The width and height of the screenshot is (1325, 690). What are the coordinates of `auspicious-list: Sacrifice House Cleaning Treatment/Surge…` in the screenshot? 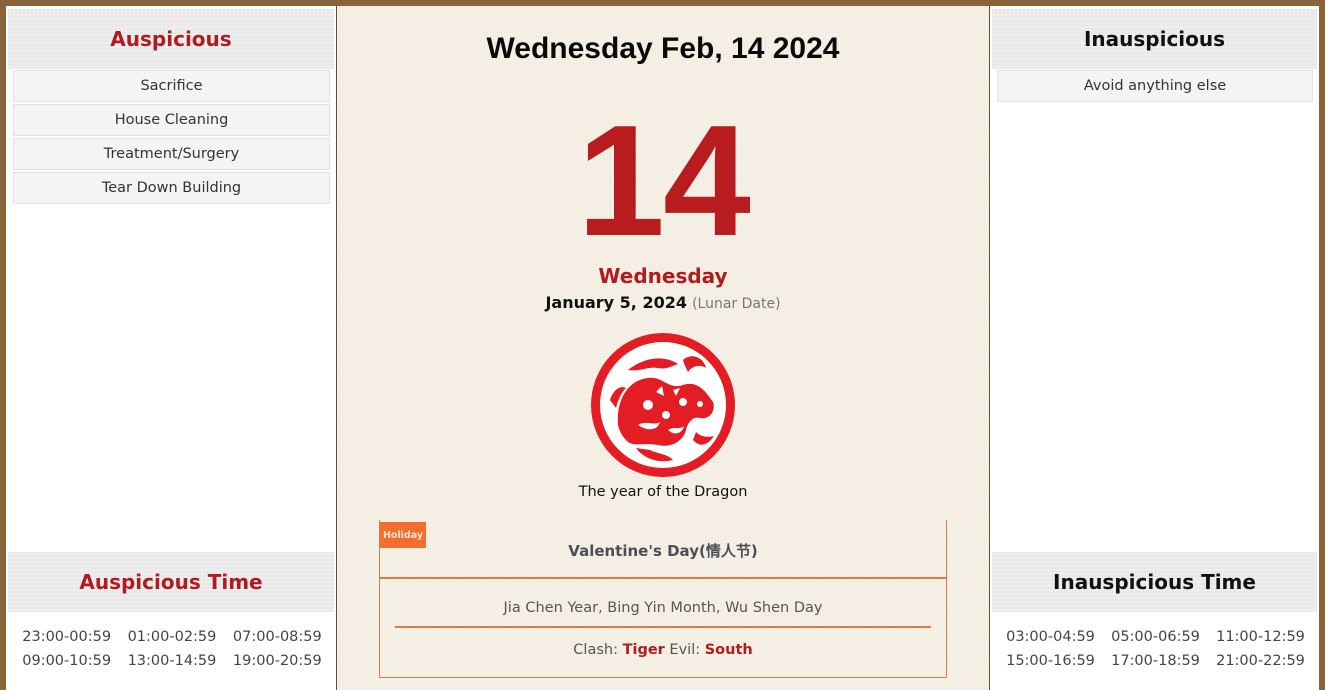 It's located at (171, 138).